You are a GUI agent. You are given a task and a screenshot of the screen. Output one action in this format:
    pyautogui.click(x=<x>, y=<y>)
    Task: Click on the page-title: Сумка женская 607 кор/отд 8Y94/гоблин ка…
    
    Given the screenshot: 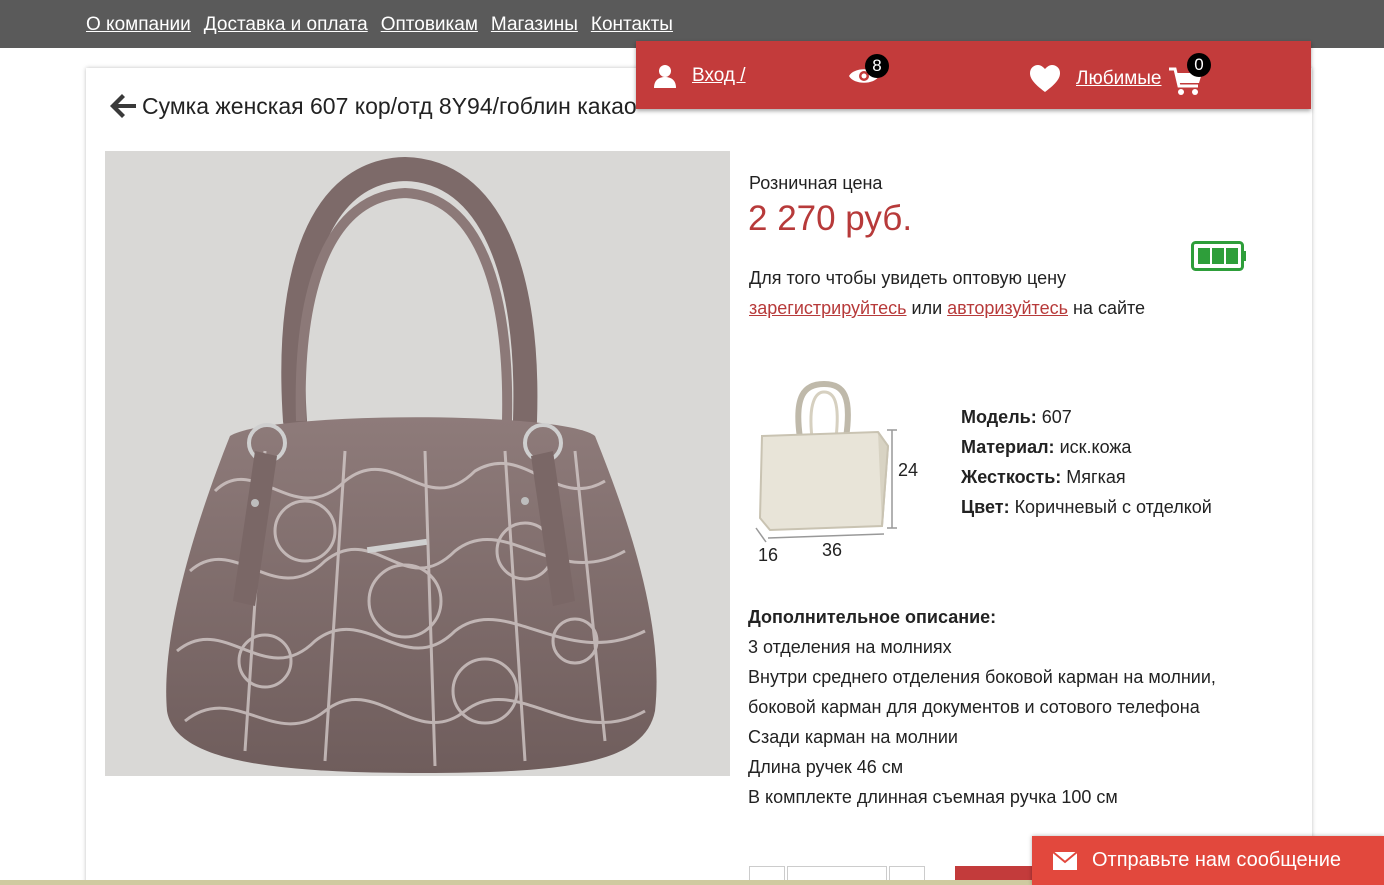 What is the action you would take?
    pyautogui.click(x=389, y=105)
    